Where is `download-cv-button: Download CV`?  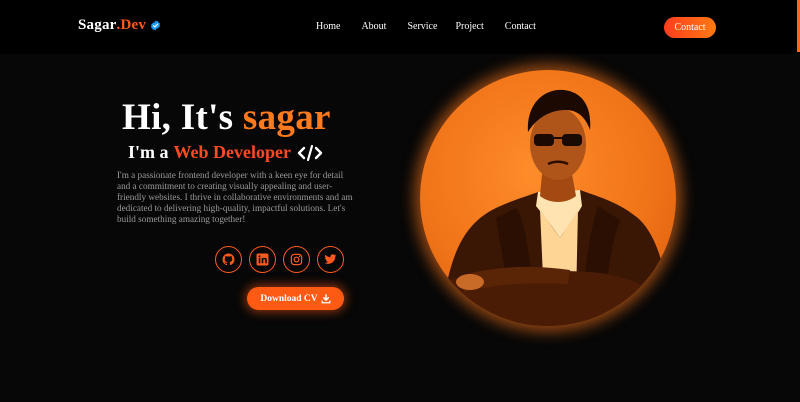 download-cv-button: Download CV is located at coordinates (295, 298).